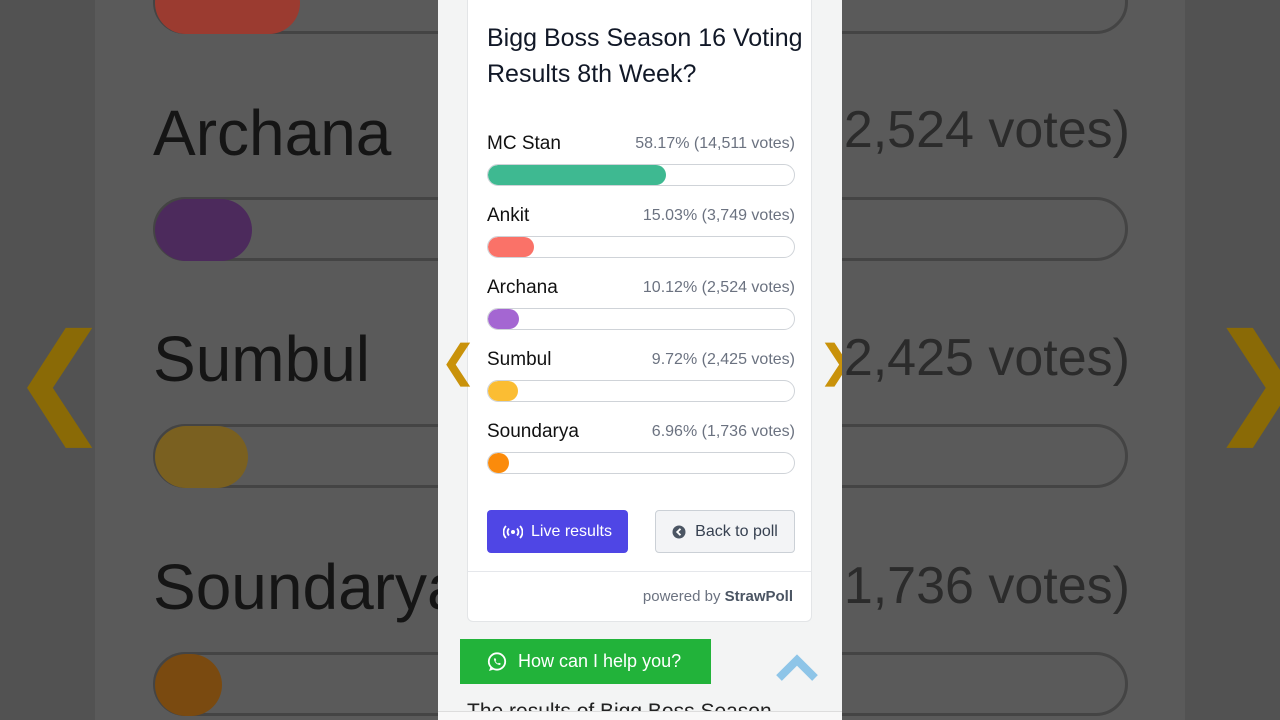 Image resolution: width=1280 pixels, height=720 pixels. I want to click on powered-prefix: powered by, so click(681, 596).